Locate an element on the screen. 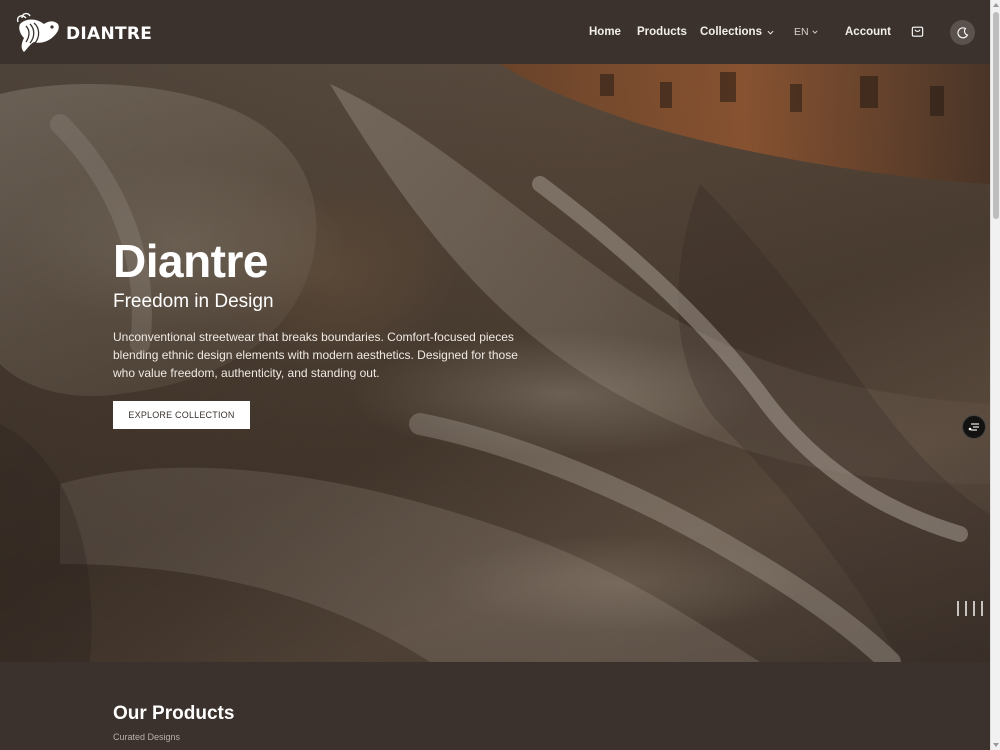 Image resolution: width=1000 pixels, height=750 pixels. filter-button is located at coordinates (974, 427).